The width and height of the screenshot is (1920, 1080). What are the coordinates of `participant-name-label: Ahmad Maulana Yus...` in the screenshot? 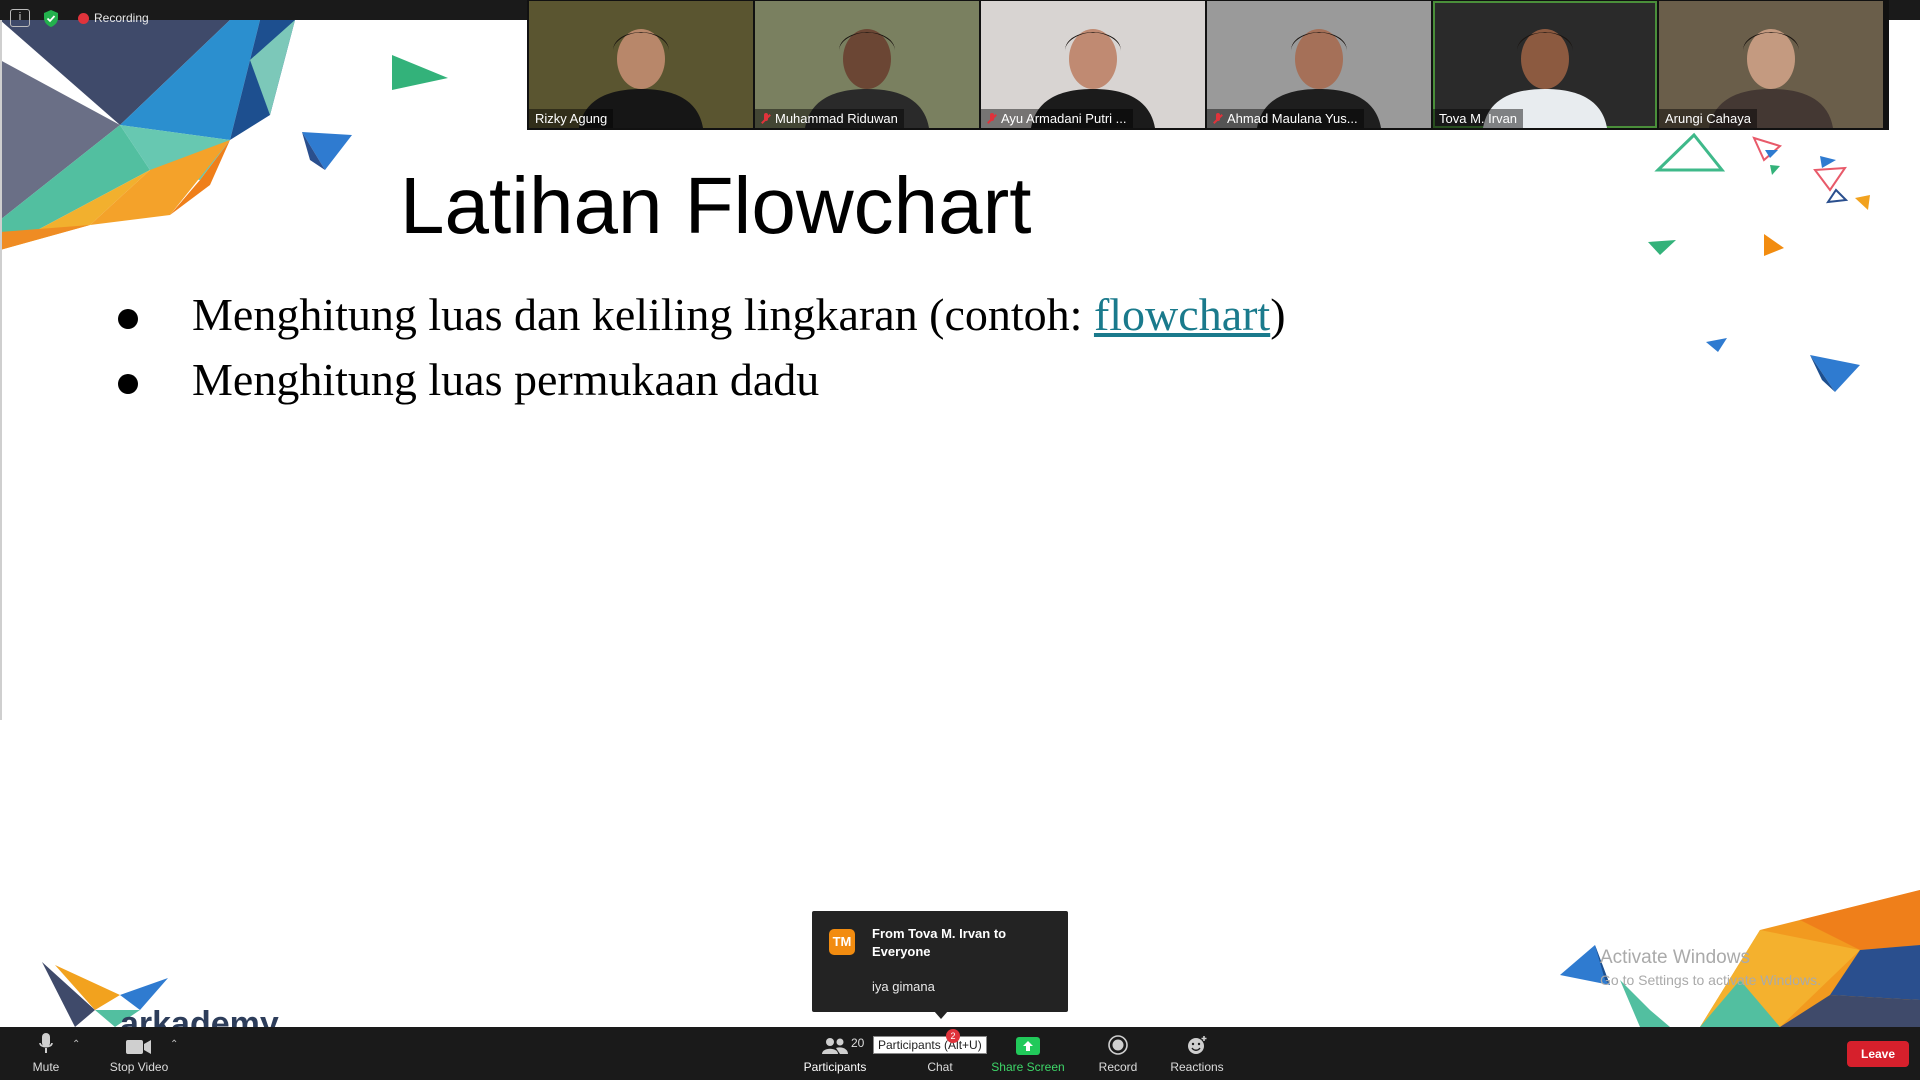 It's located at (1285, 118).